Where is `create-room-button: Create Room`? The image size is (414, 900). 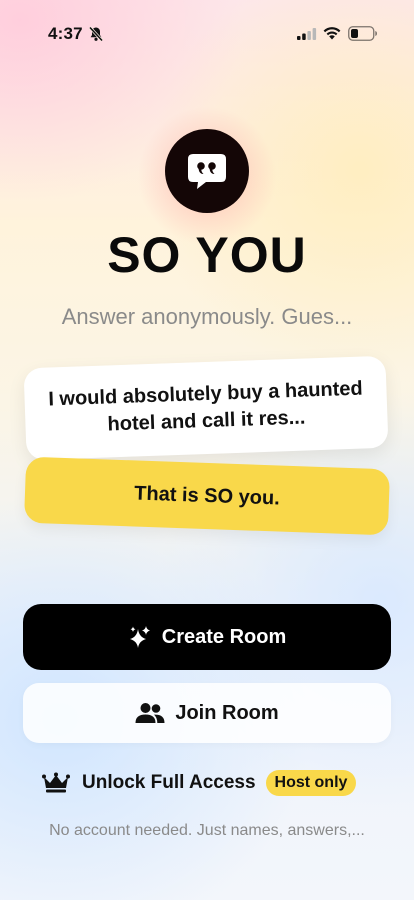 create-room-button: Create Room is located at coordinates (207, 637).